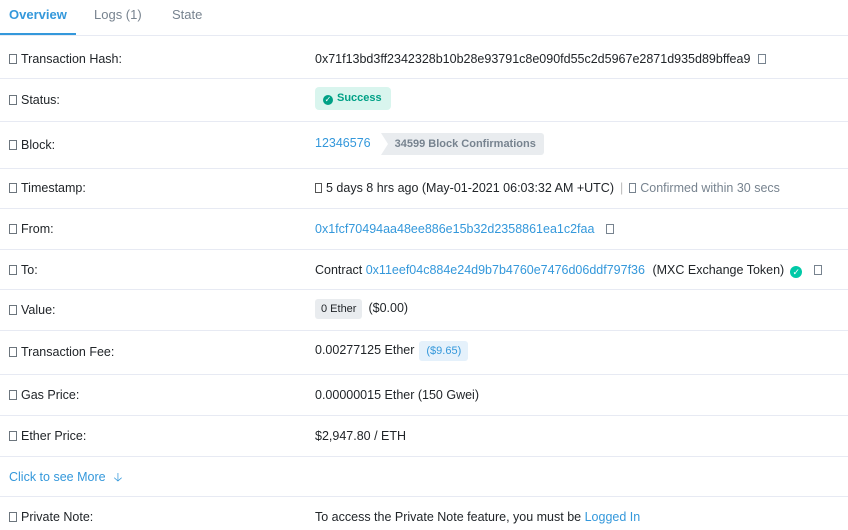  I want to click on check-circle-icon: ✓, so click(328, 100).